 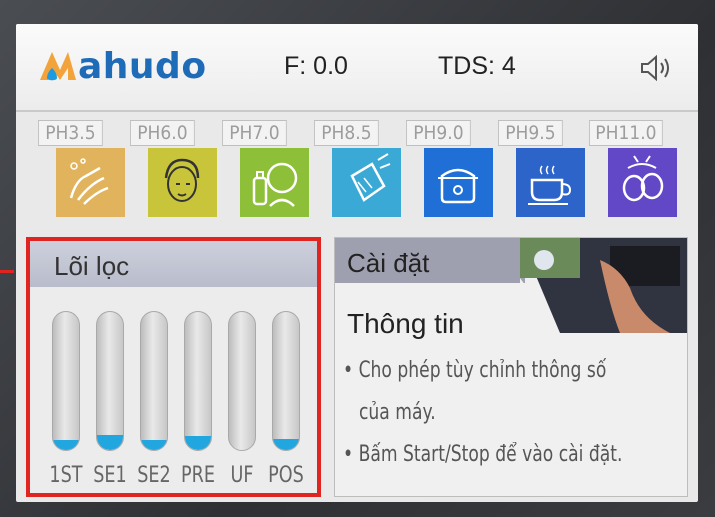 What do you see at coordinates (70, 133) in the screenshot?
I see `ph-label: PH3.5` at bounding box center [70, 133].